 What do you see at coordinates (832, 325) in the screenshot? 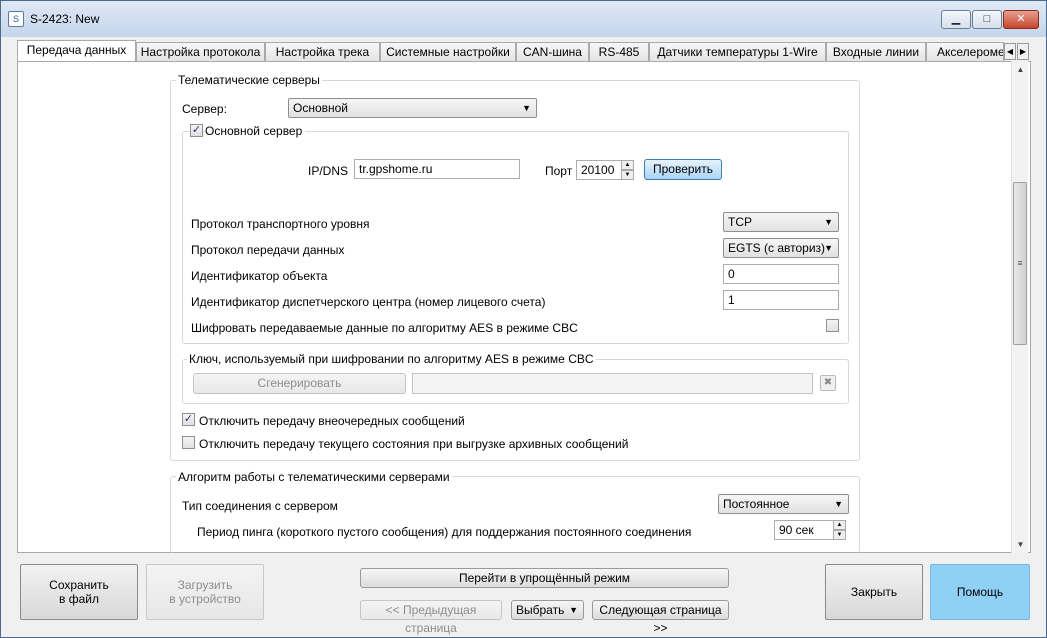
I see `aes-encrypt-checkbox` at bounding box center [832, 325].